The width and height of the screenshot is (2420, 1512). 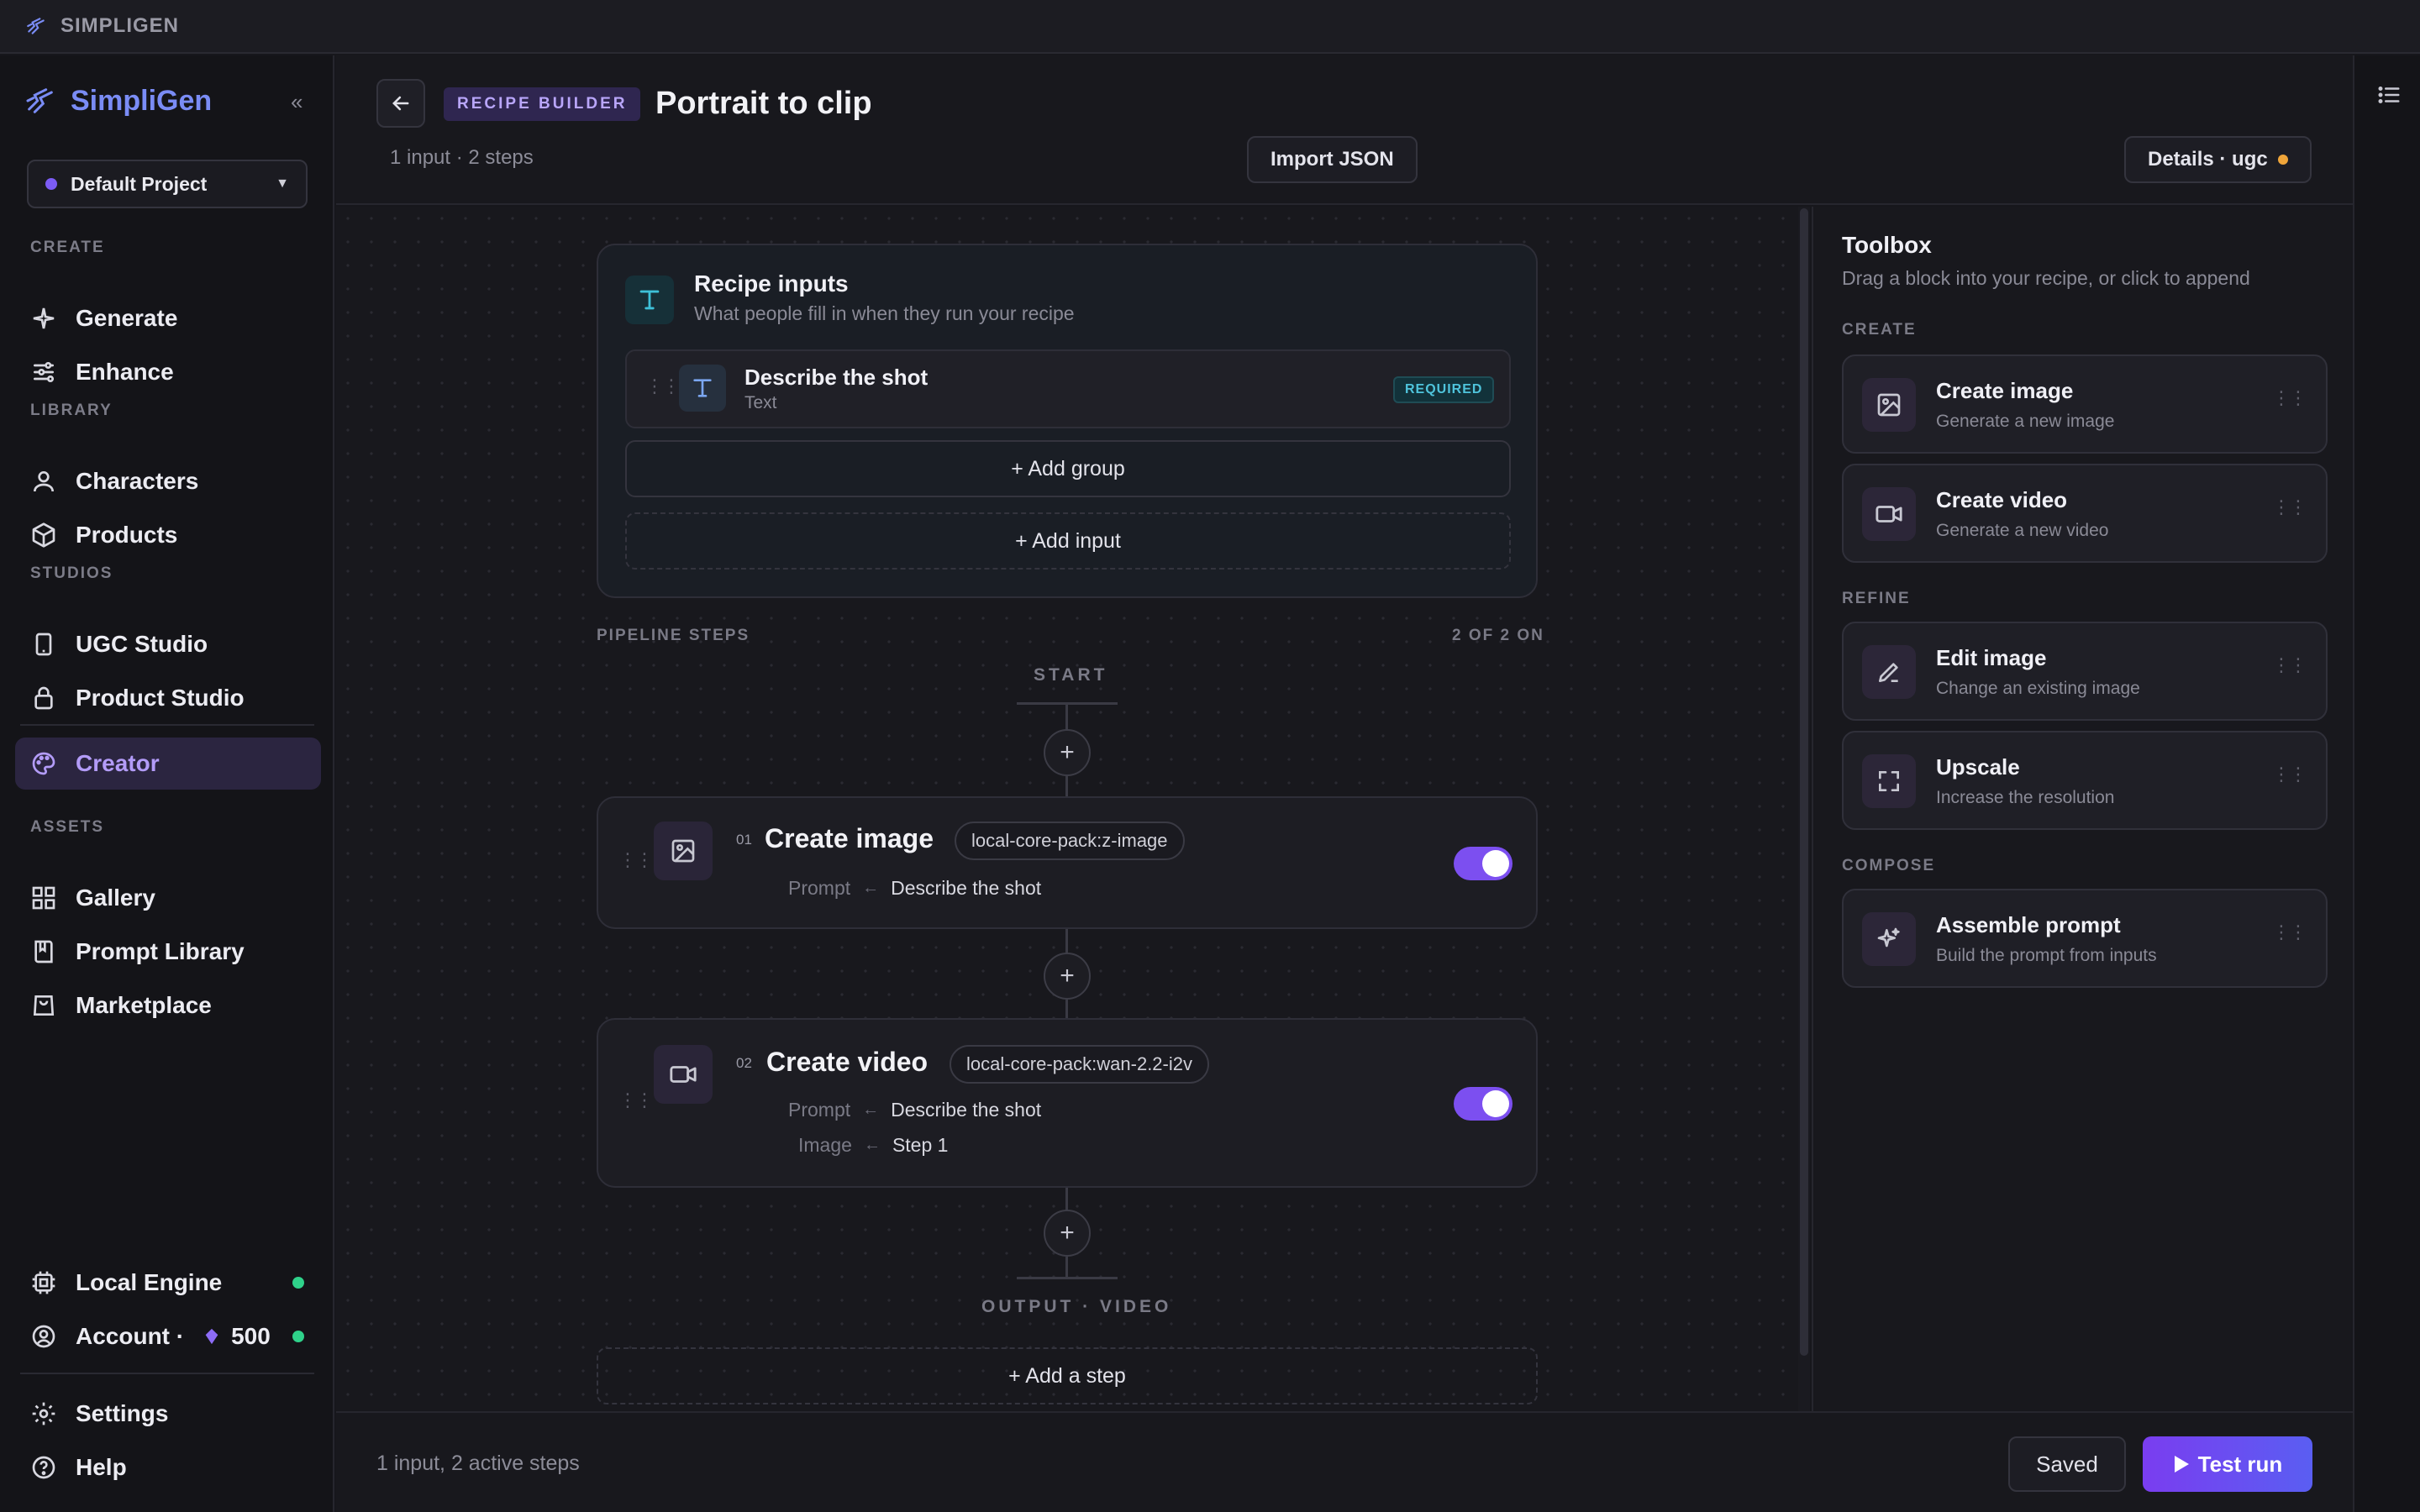 What do you see at coordinates (400, 103) in the screenshot?
I see `back-button` at bounding box center [400, 103].